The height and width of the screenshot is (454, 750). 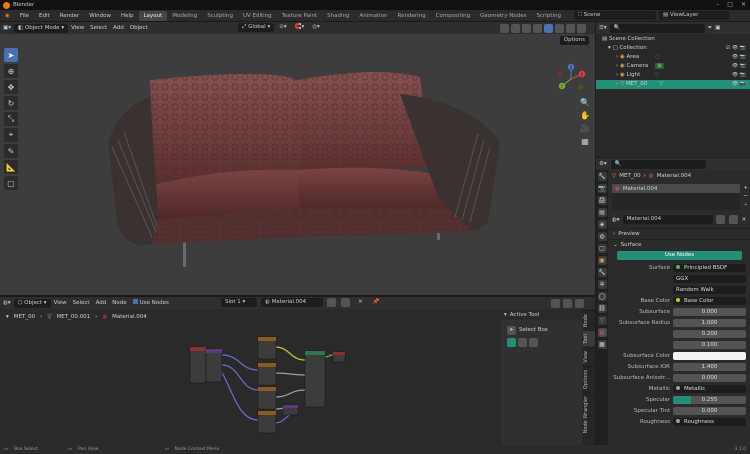 What do you see at coordinates (74, 317) in the screenshot?
I see `breadcrumb-mesh: MET_00.001` at bounding box center [74, 317].